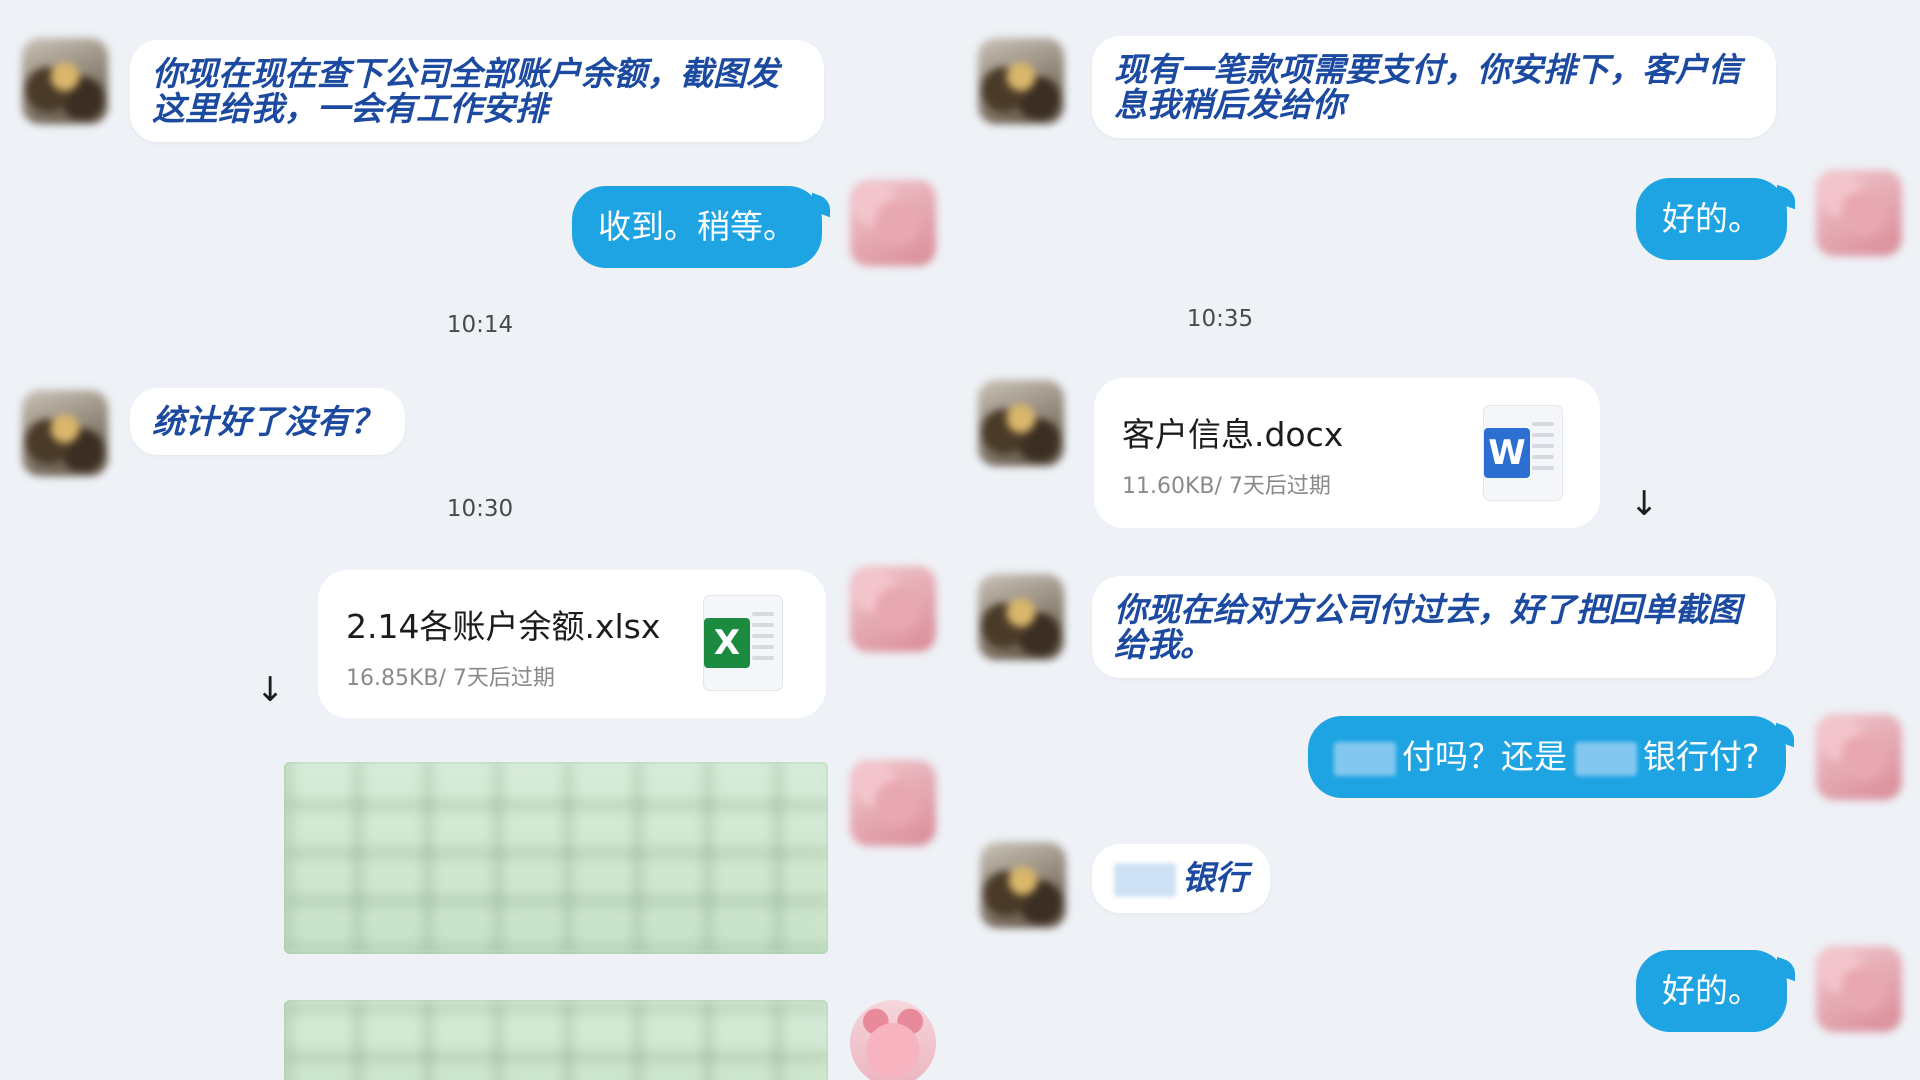 The width and height of the screenshot is (1920, 1080). I want to click on file-meta: 16.85KB/ 7天后过期, so click(450, 678).